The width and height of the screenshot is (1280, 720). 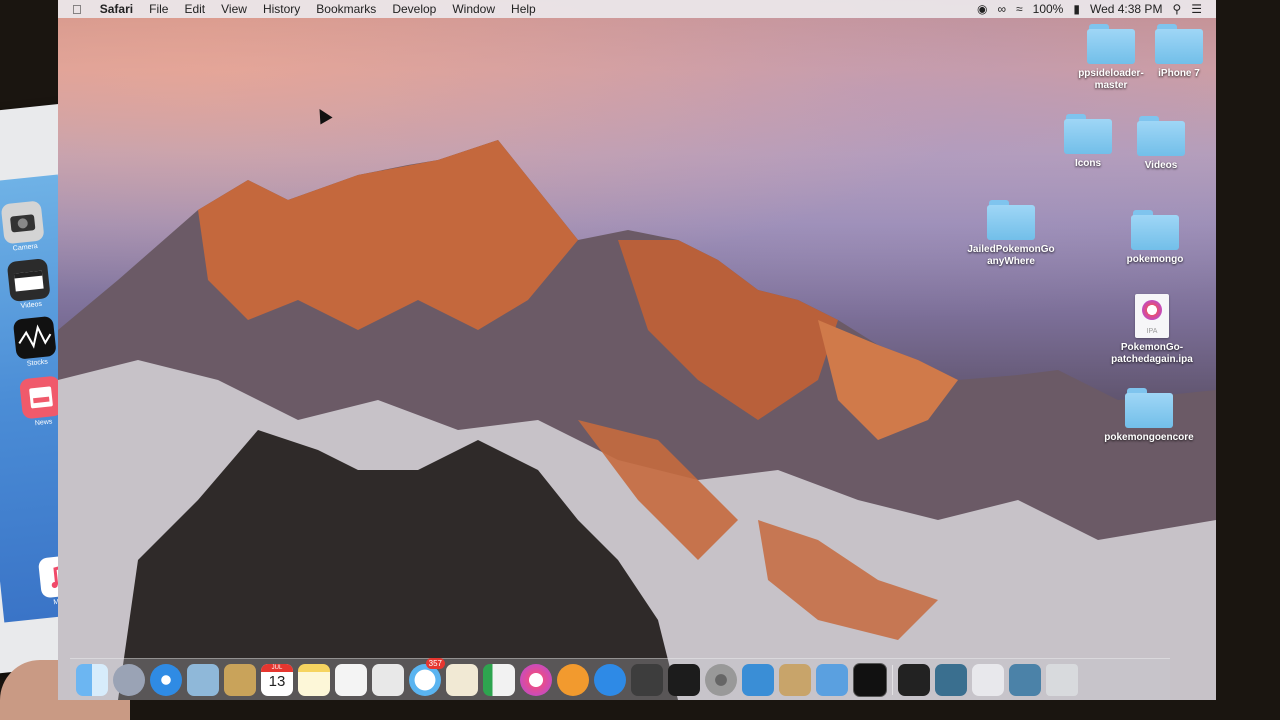 What do you see at coordinates (684, 679) in the screenshot?
I see `final-cut-icon` at bounding box center [684, 679].